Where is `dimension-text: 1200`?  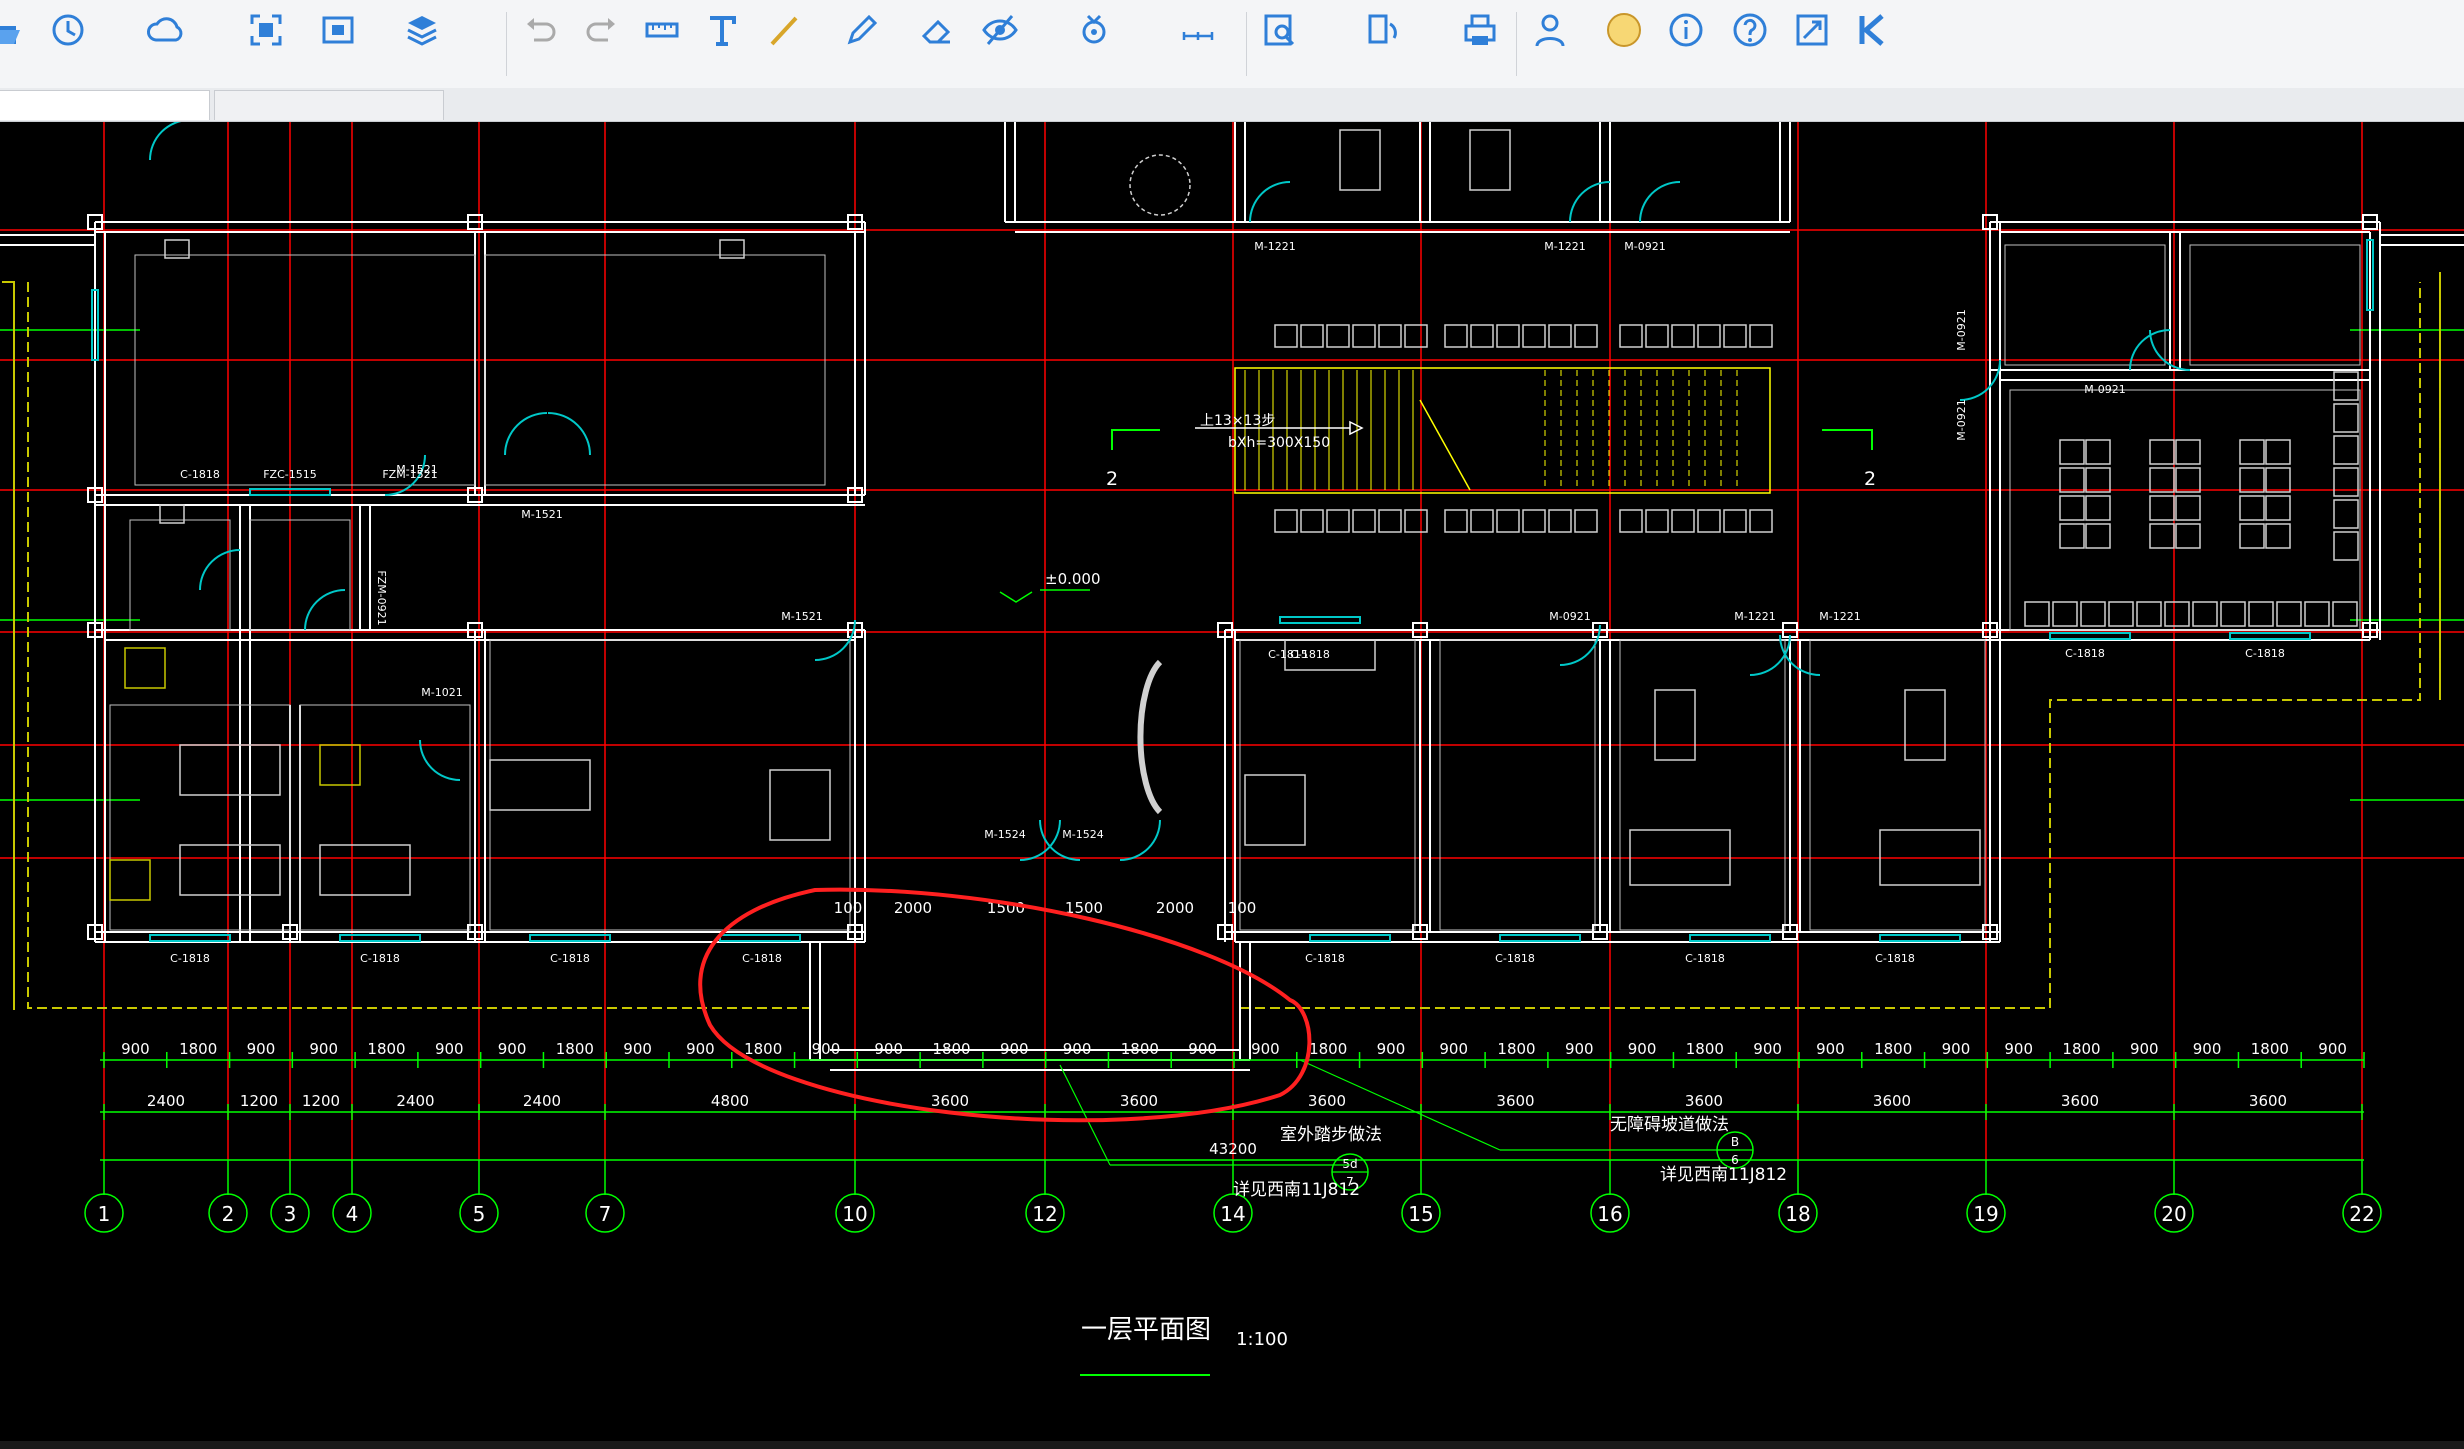
dimension-text: 1200 is located at coordinates (259, 1101).